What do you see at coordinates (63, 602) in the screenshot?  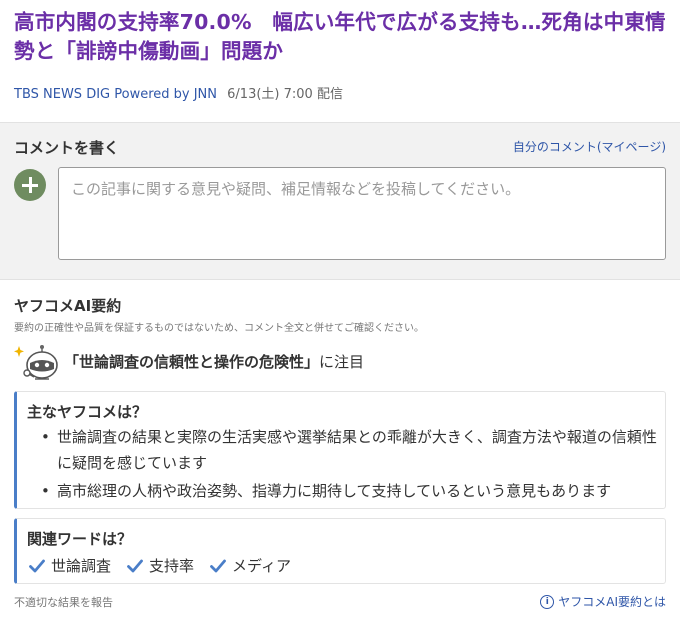 I see `report-link: 不適切な結果を報告` at bounding box center [63, 602].